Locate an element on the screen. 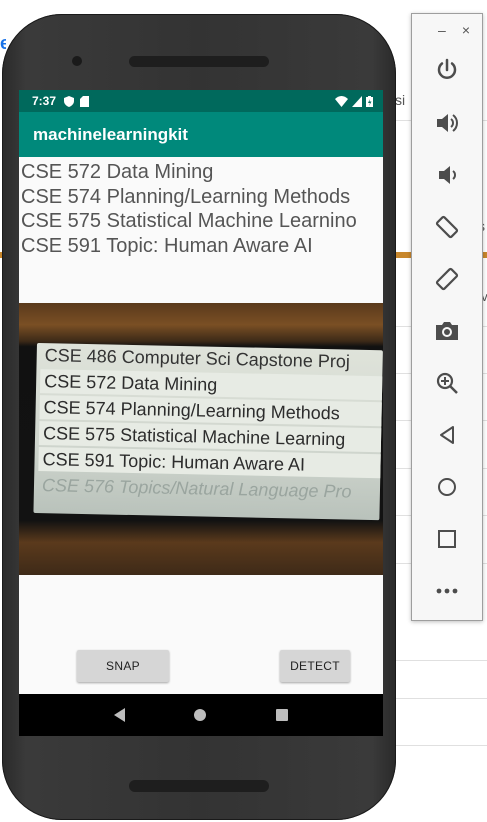  camera-icon is located at coordinates (447, 331).